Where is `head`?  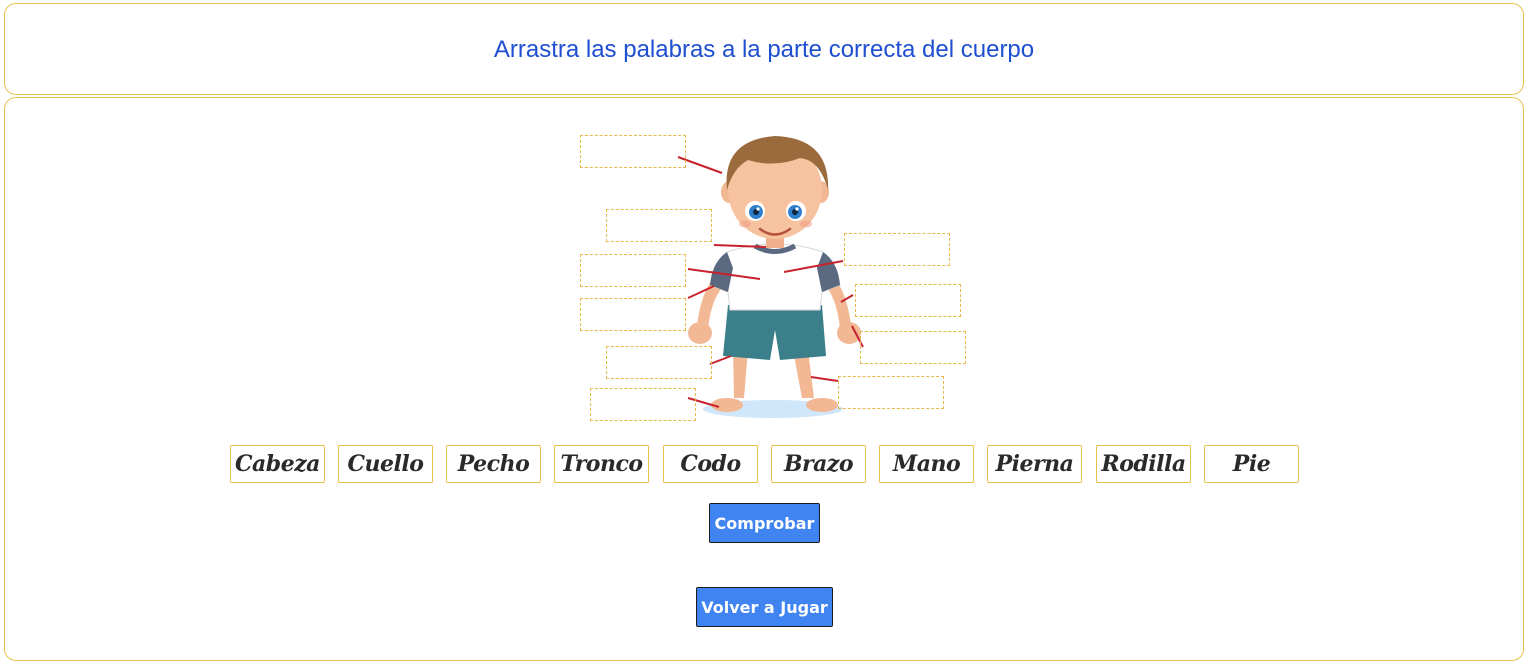 head is located at coordinates (775, 187).